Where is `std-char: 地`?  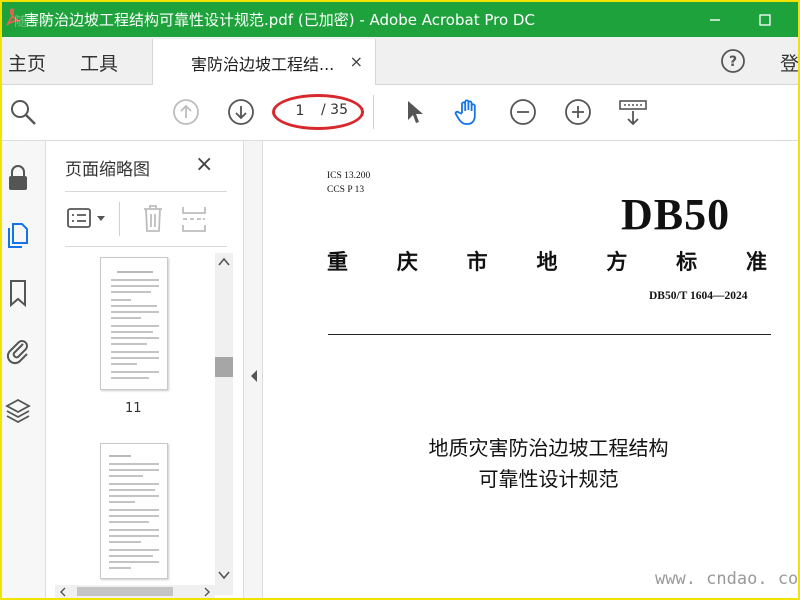 std-char: 地 is located at coordinates (547, 261).